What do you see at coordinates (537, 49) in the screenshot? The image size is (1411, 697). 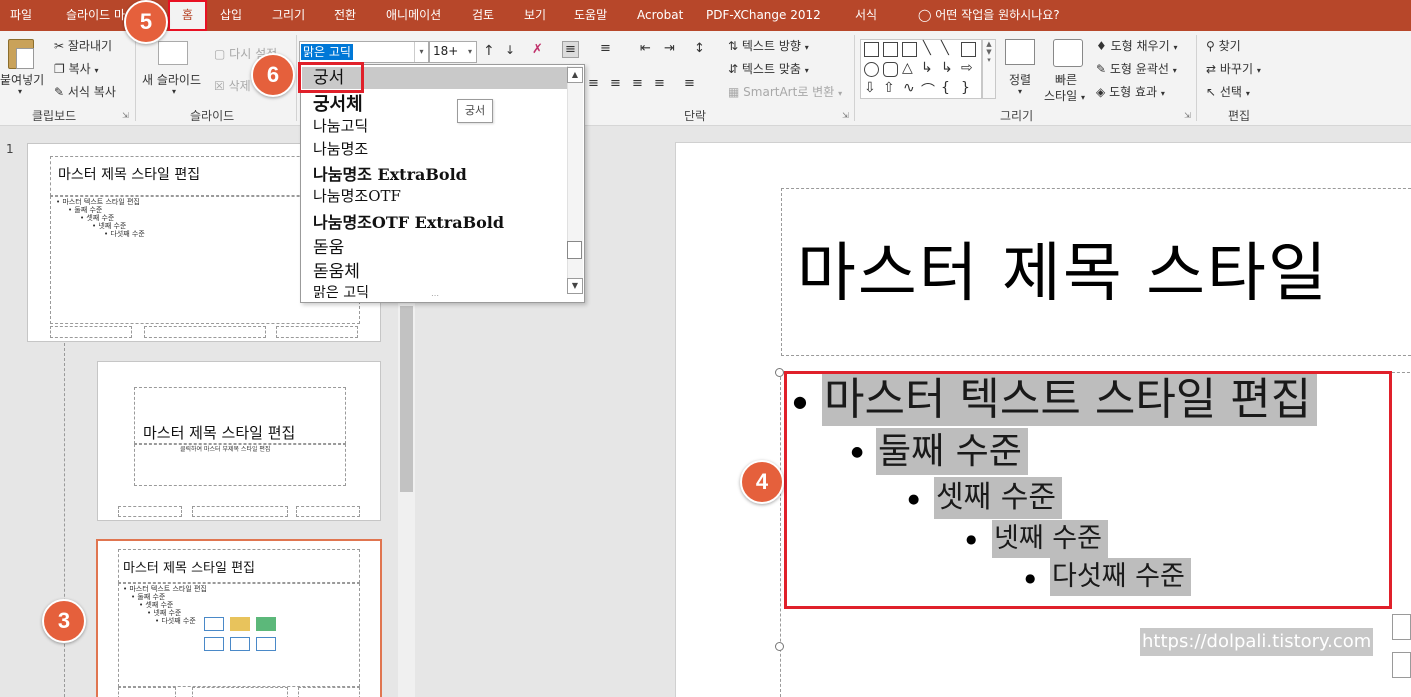 I see `clear-formatting-icon: ✗` at bounding box center [537, 49].